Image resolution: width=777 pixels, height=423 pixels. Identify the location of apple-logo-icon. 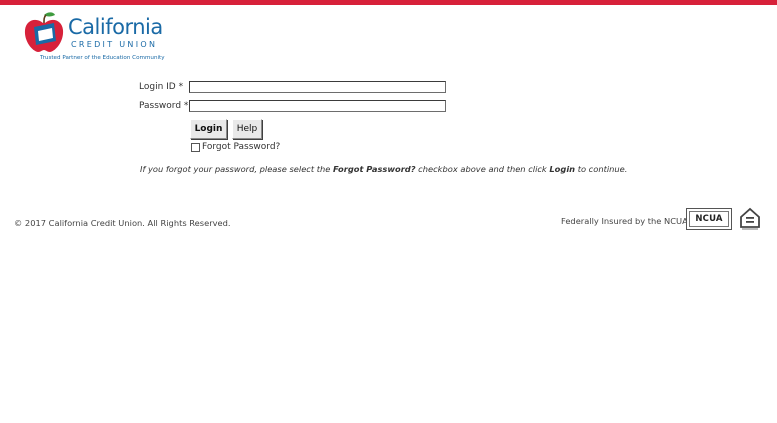
(44, 32).